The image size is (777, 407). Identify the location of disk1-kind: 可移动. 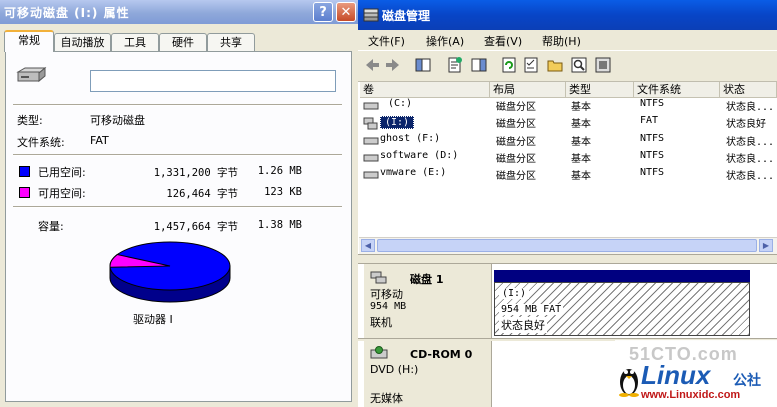
(386, 294).